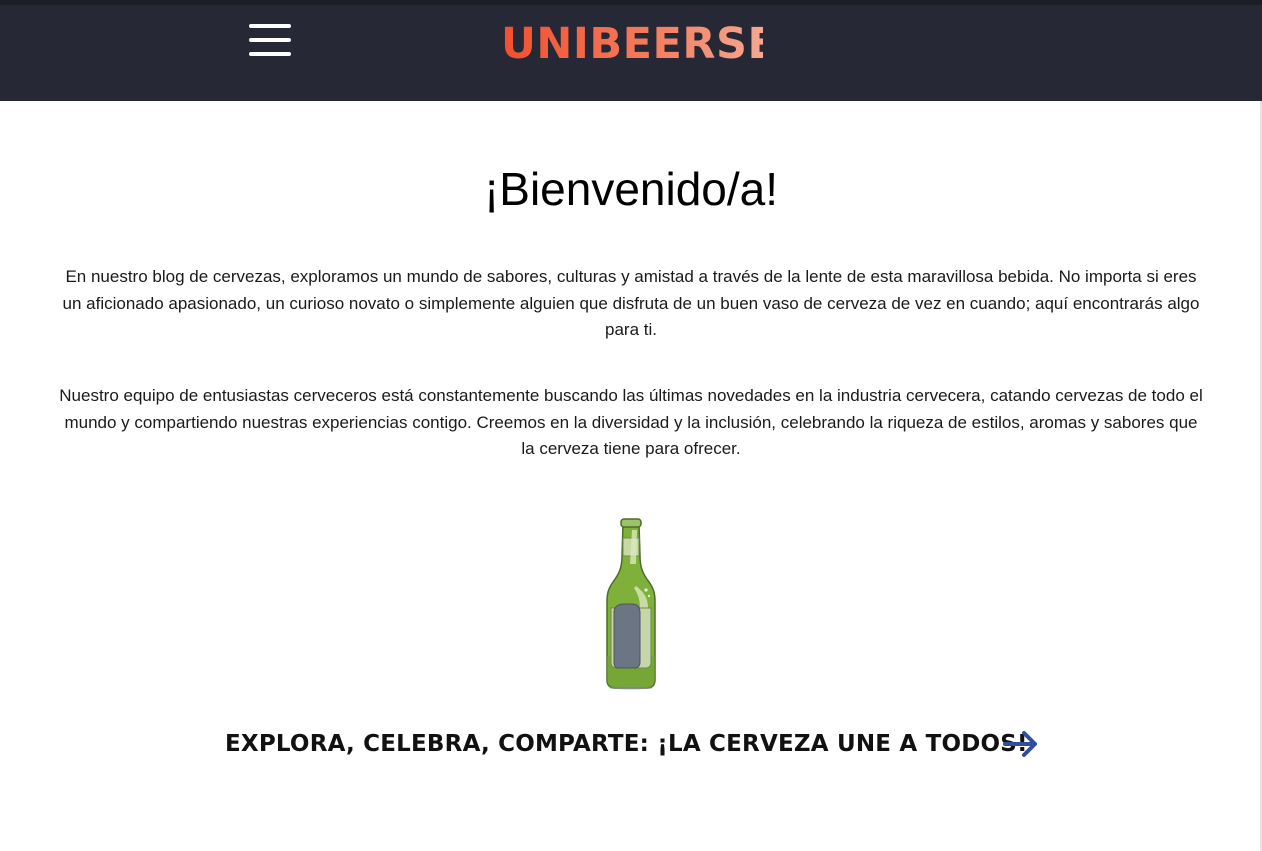 Image resolution: width=1262 pixels, height=851 pixels. Describe the element at coordinates (639, 44) in the screenshot. I see `site-logo: UNIBEERSE` at that location.